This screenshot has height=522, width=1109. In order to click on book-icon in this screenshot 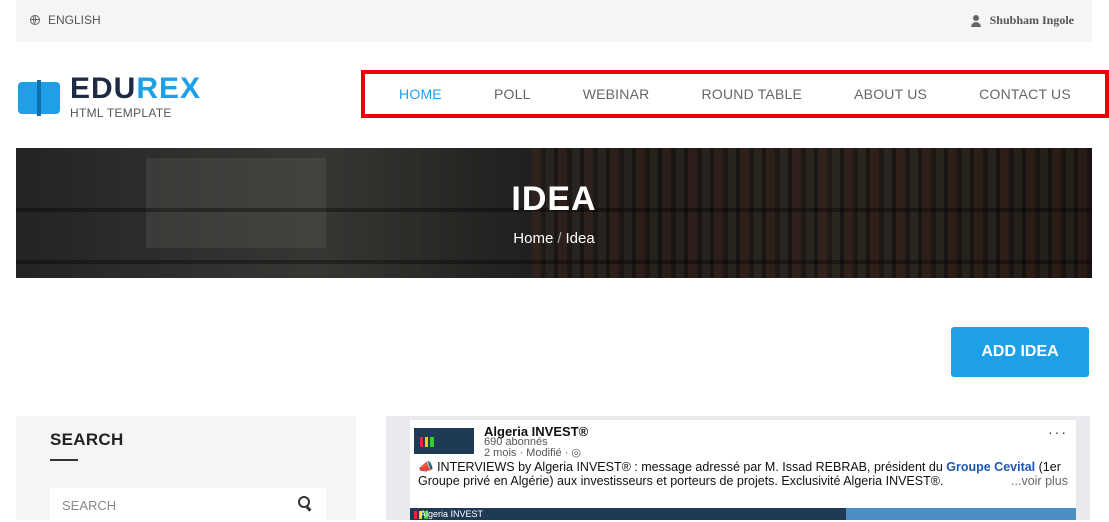, I will do `click(39, 97)`.